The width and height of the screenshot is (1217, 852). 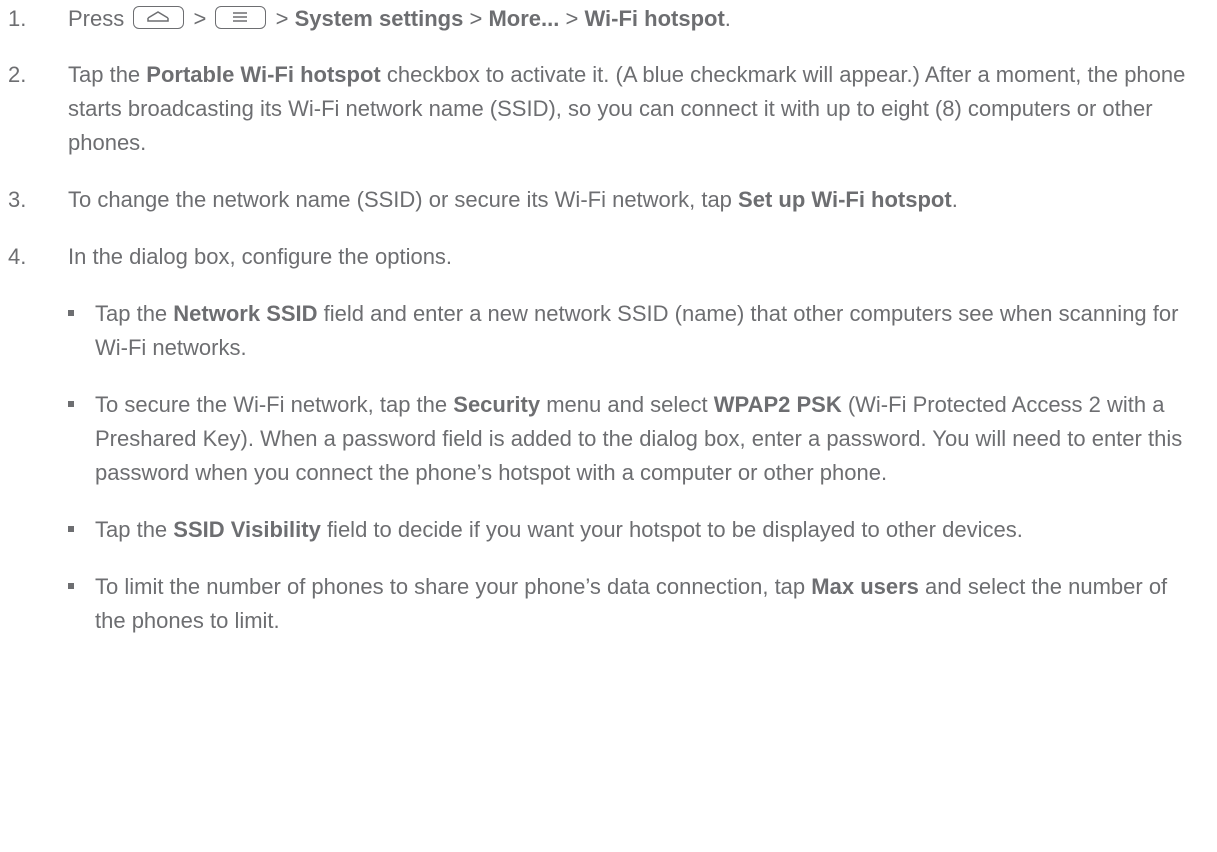 I want to click on press-text: Press, so click(x=96, y=18).